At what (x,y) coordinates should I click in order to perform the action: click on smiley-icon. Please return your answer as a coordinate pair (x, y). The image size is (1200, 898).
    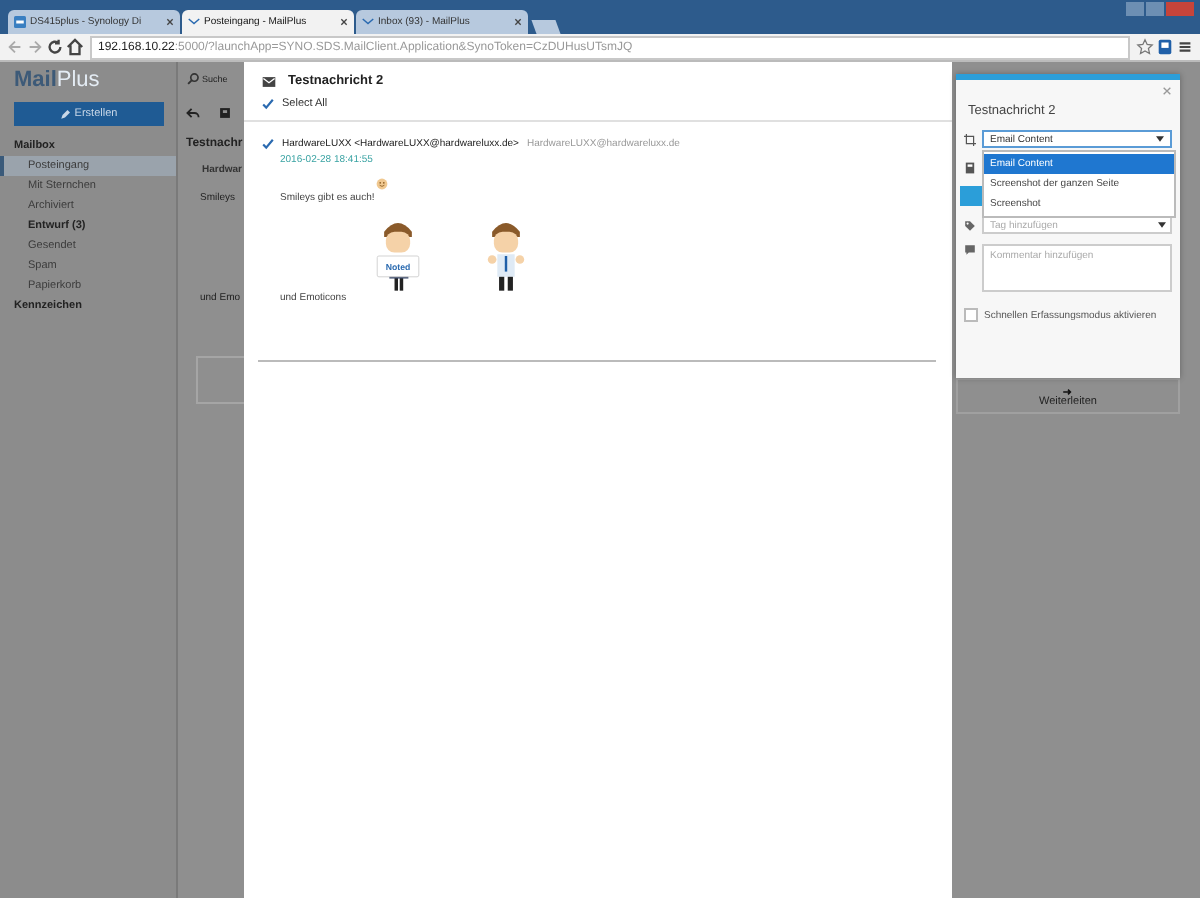
    Looking at the image, I should click on (382, 184).